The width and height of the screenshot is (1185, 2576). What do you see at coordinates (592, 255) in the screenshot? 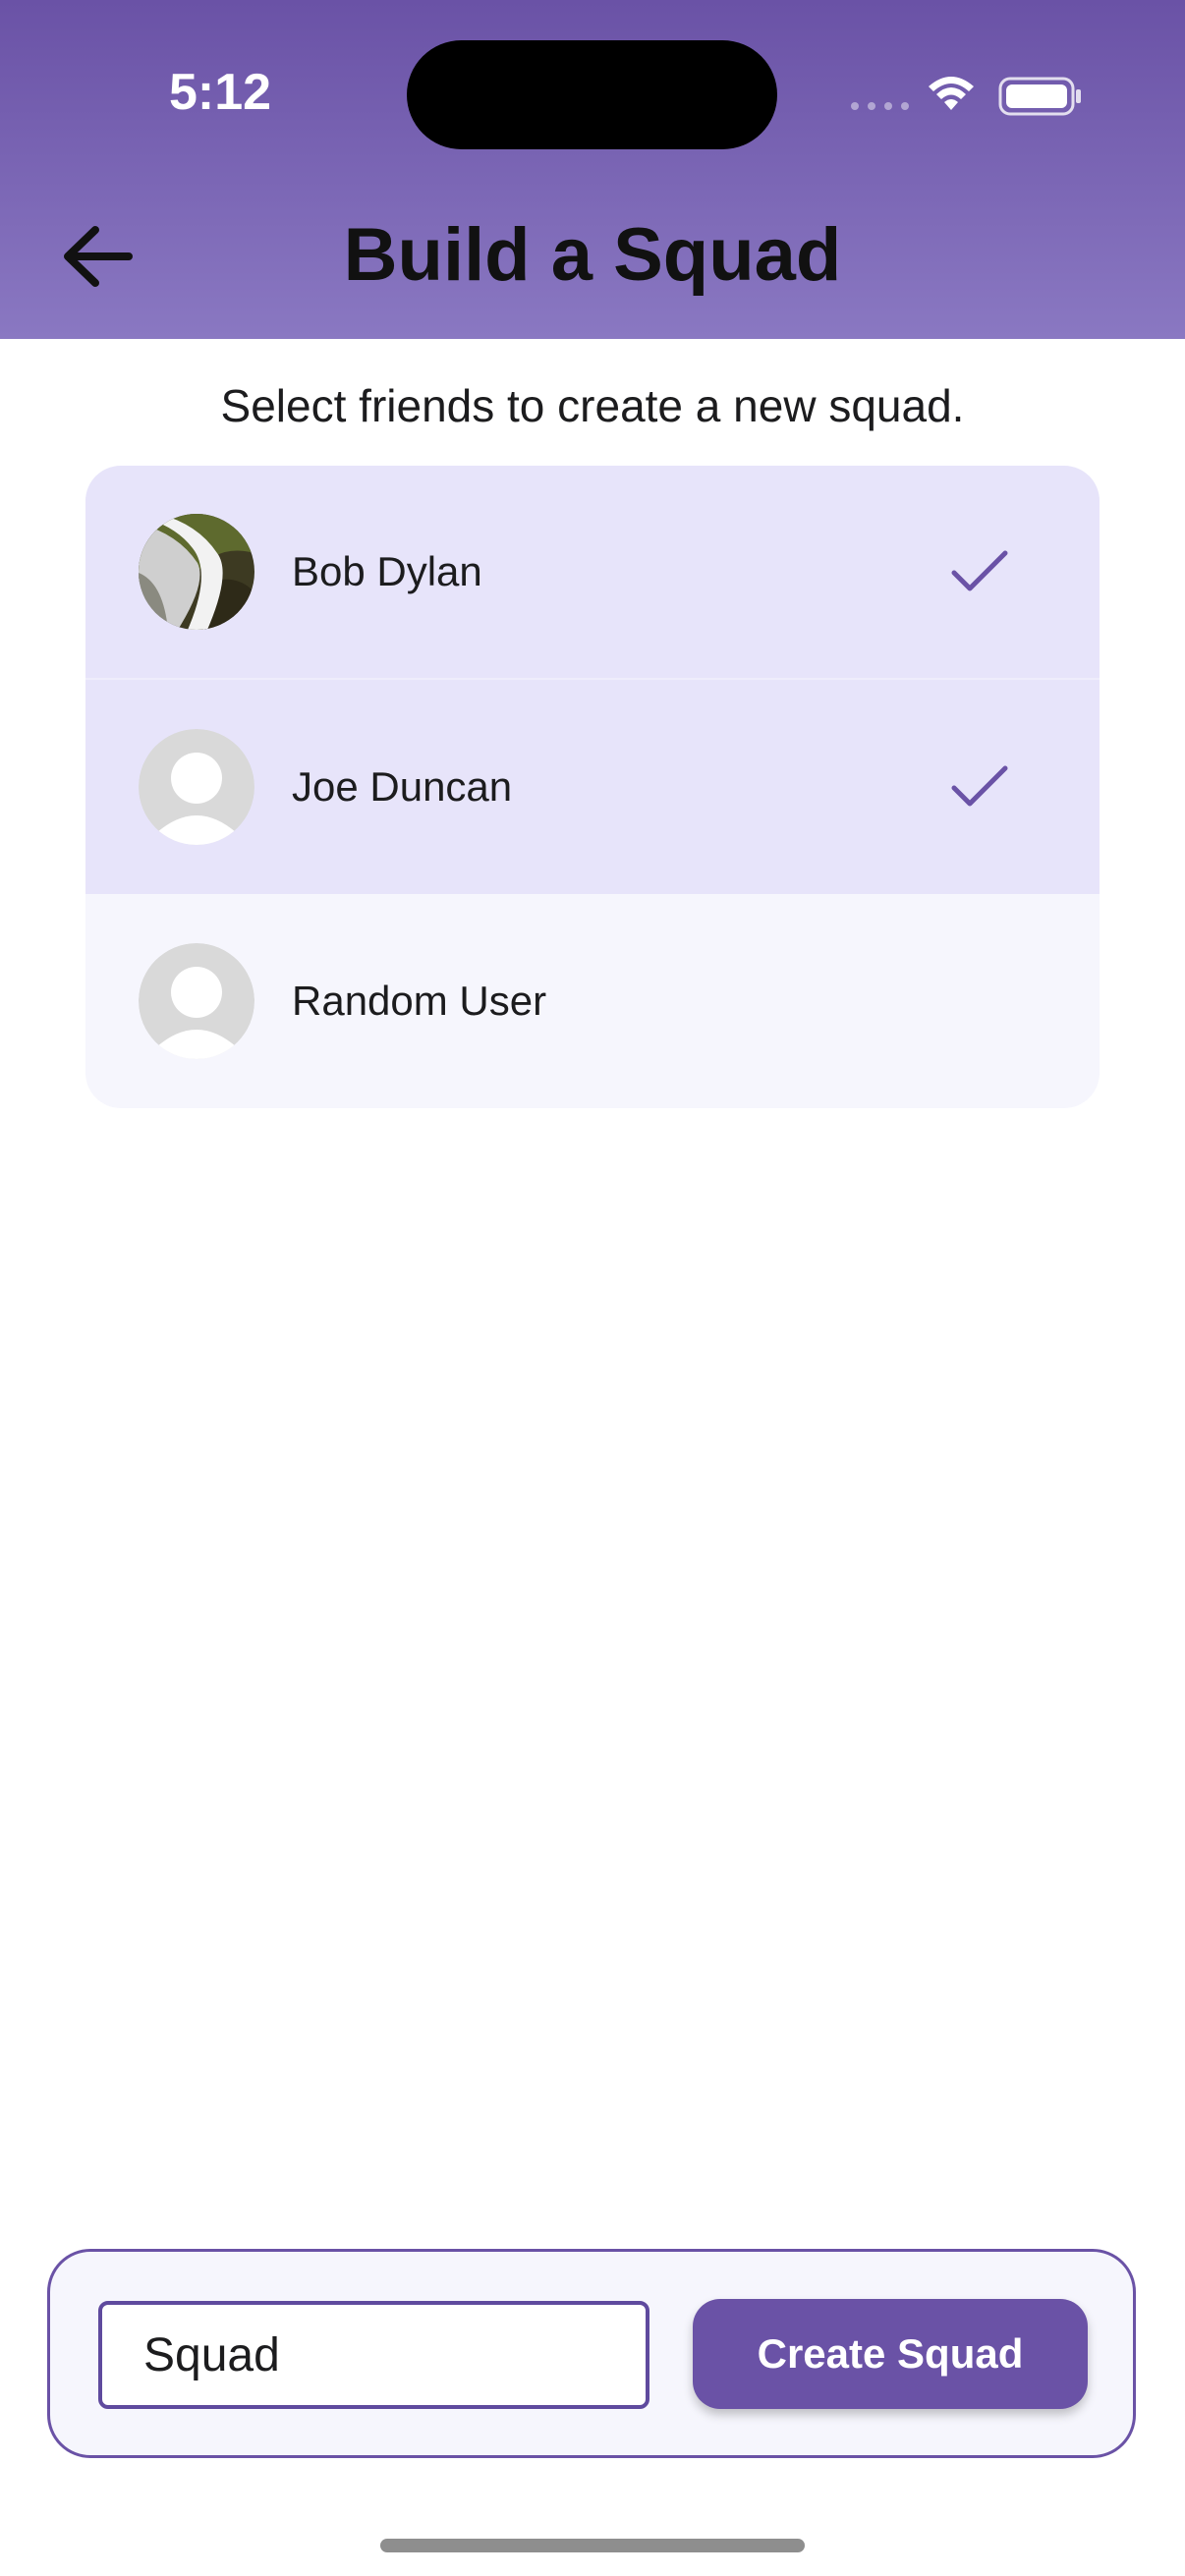
I see `page-title: Build a Squad` at bounding box center [592, 255].